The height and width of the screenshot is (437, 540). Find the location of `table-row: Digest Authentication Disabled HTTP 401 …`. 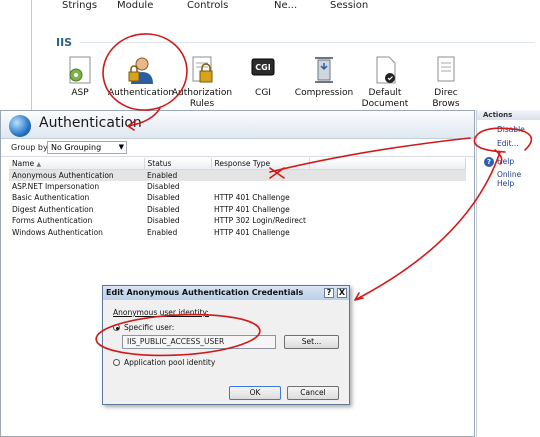

table-row: Digest Authentication Disabled HTTP 401 … is located at coordinates (237, 210).